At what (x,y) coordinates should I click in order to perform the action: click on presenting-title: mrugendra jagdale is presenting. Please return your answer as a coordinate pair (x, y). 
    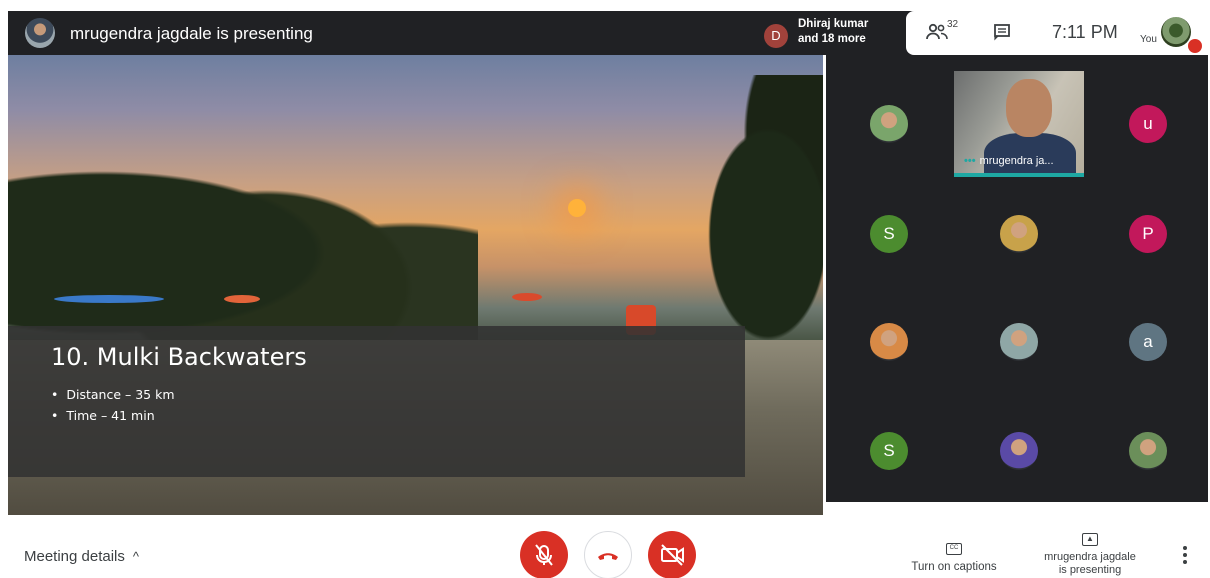
    Looking at the image, I should click on (191, 33).